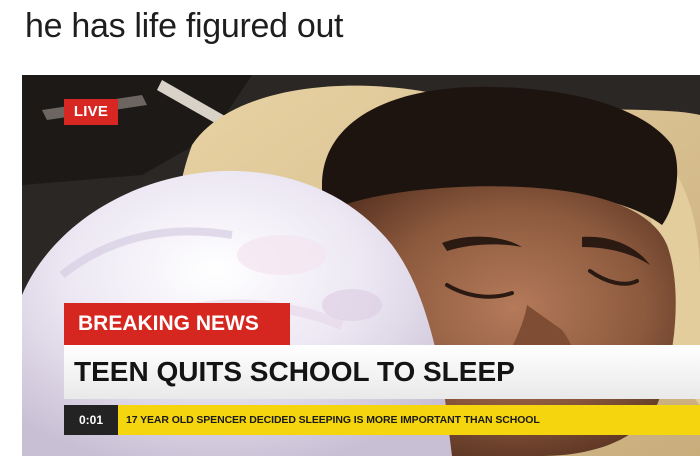  Describe the element at coordinates (177, 324) in the screenshot. I see `breaking-news-label: BREAKING NEWS` at that location.